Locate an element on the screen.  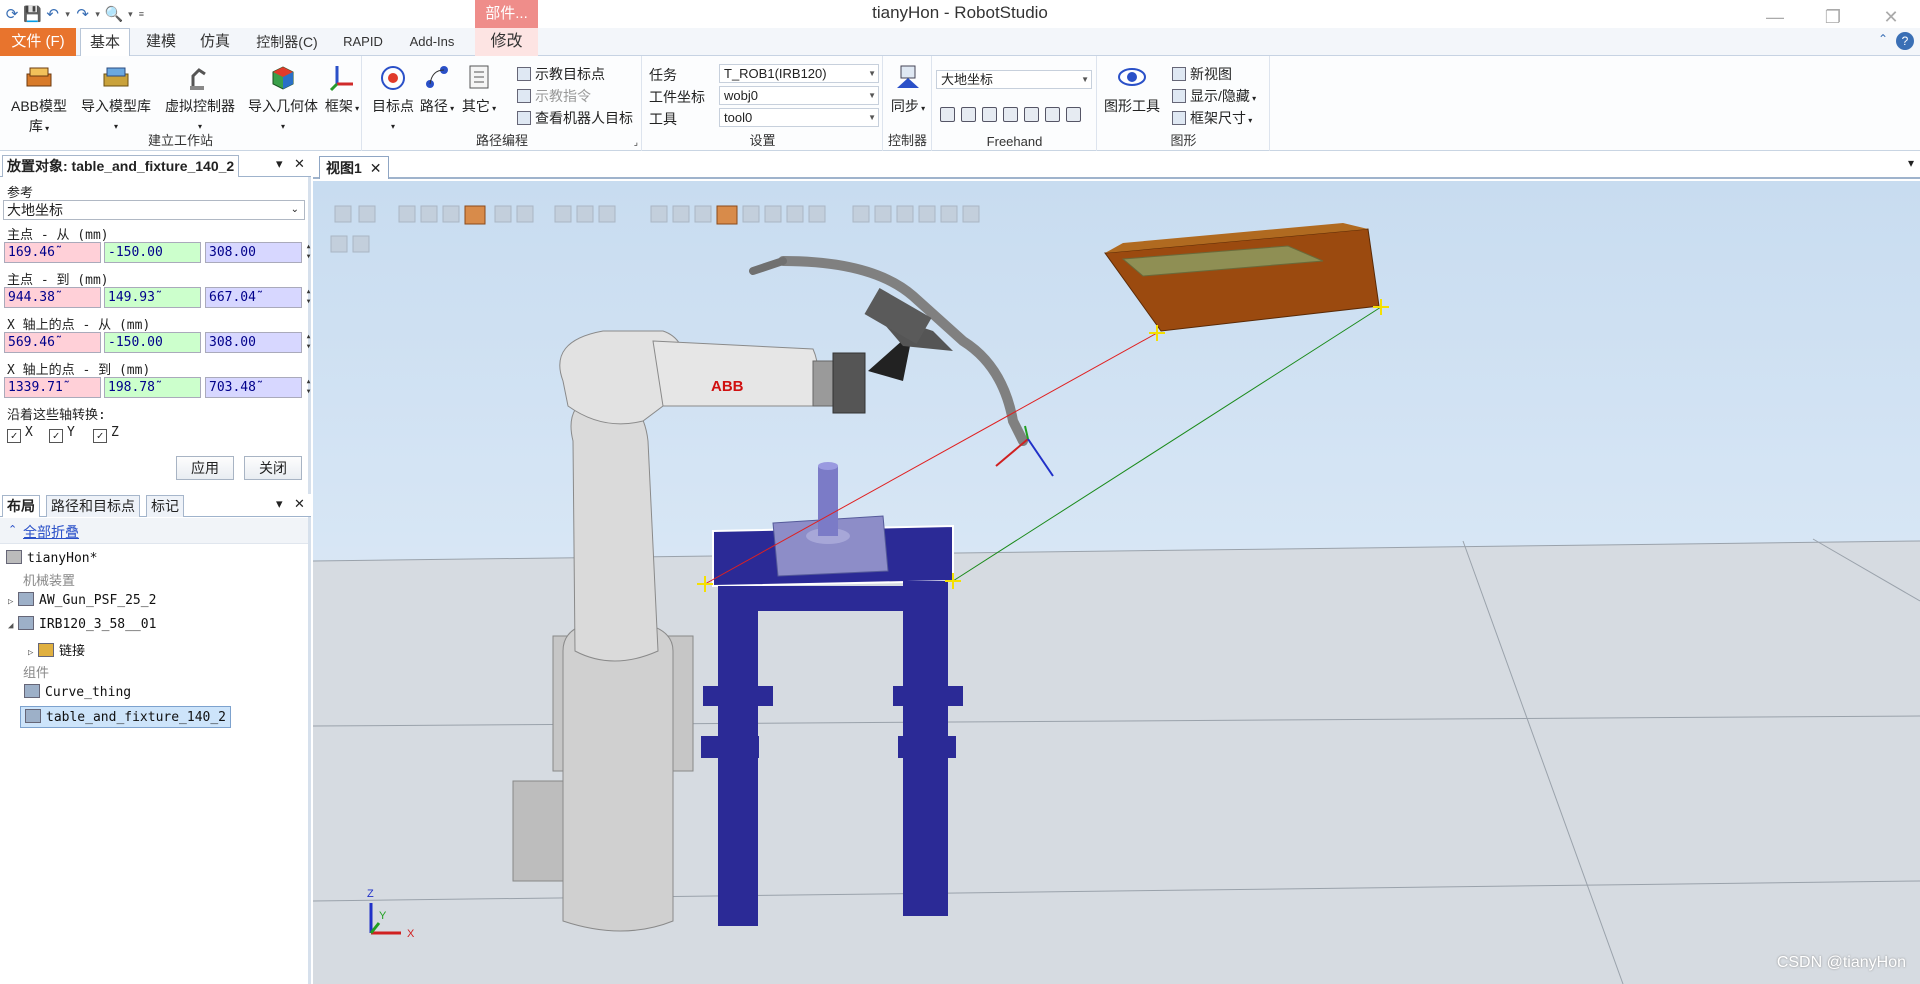
tool-combo: tool0 ▼ is located at coordinates (799, 117).